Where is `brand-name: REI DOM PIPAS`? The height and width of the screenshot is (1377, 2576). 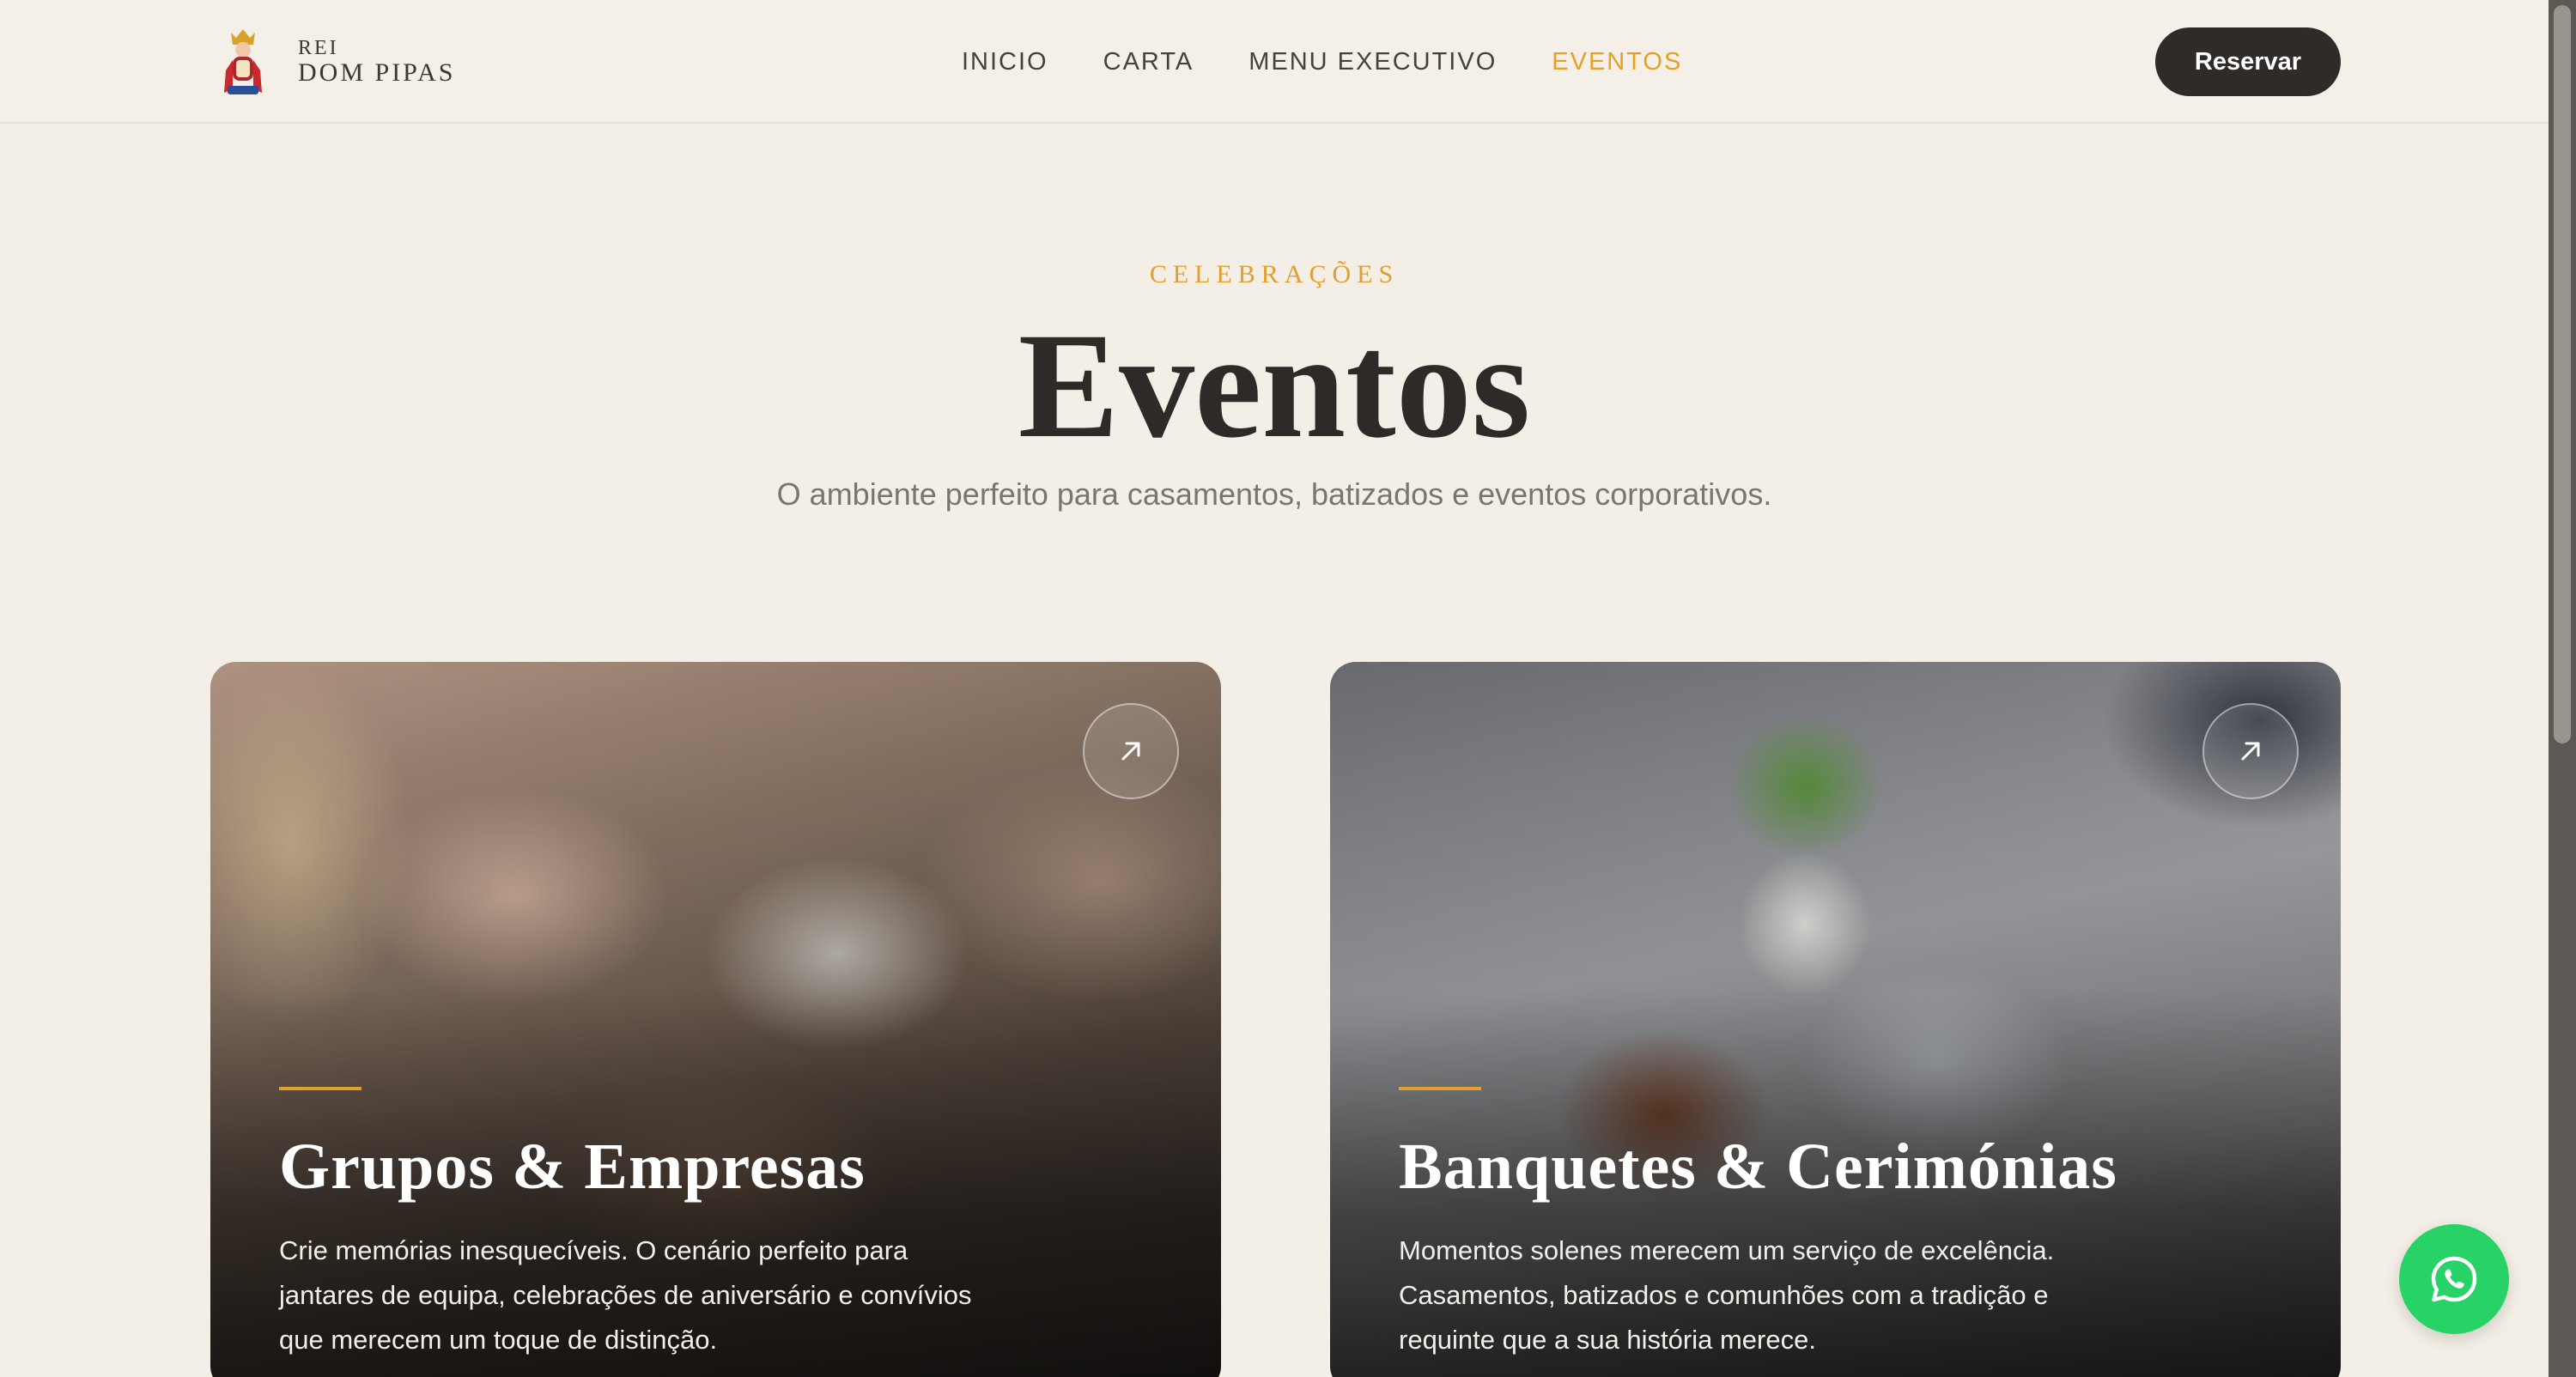
brand-name: REI DOM PIPAS is located at coordinates (377, 62).